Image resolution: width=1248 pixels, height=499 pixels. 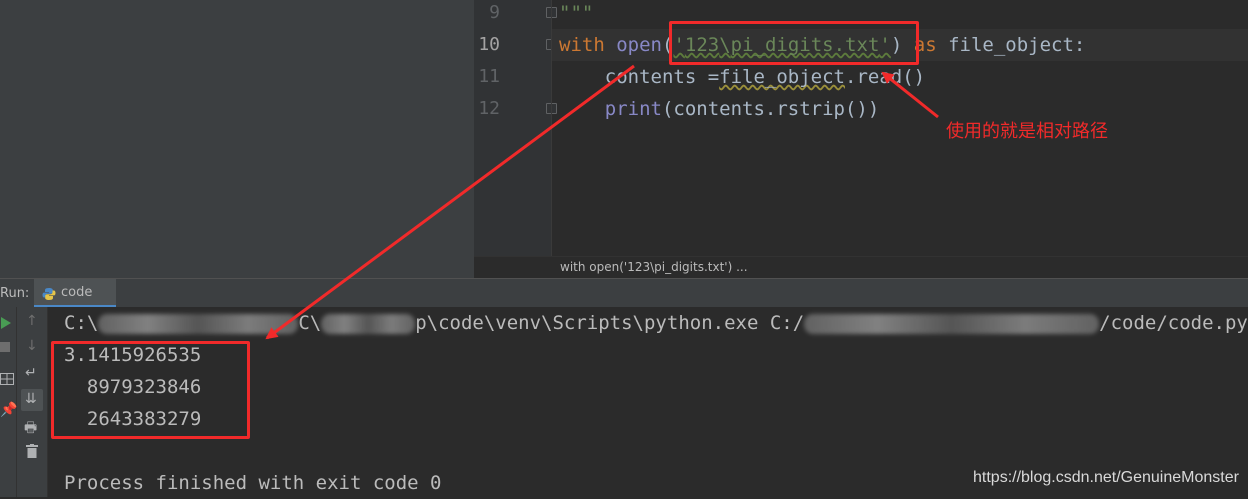 What do you see at coordinates (576, 13) in the screenshot?
I see `code-line-9: """` at bounding box center [576, 13].